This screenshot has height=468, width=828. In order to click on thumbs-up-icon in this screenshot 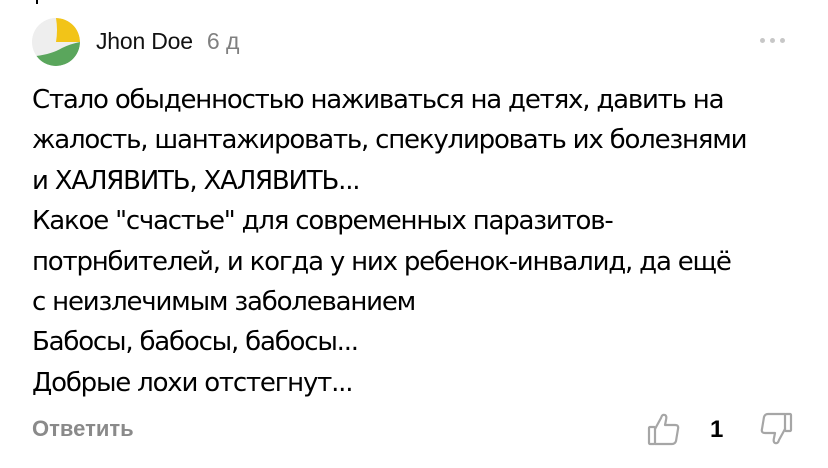, I will do `click(663, 429)`.